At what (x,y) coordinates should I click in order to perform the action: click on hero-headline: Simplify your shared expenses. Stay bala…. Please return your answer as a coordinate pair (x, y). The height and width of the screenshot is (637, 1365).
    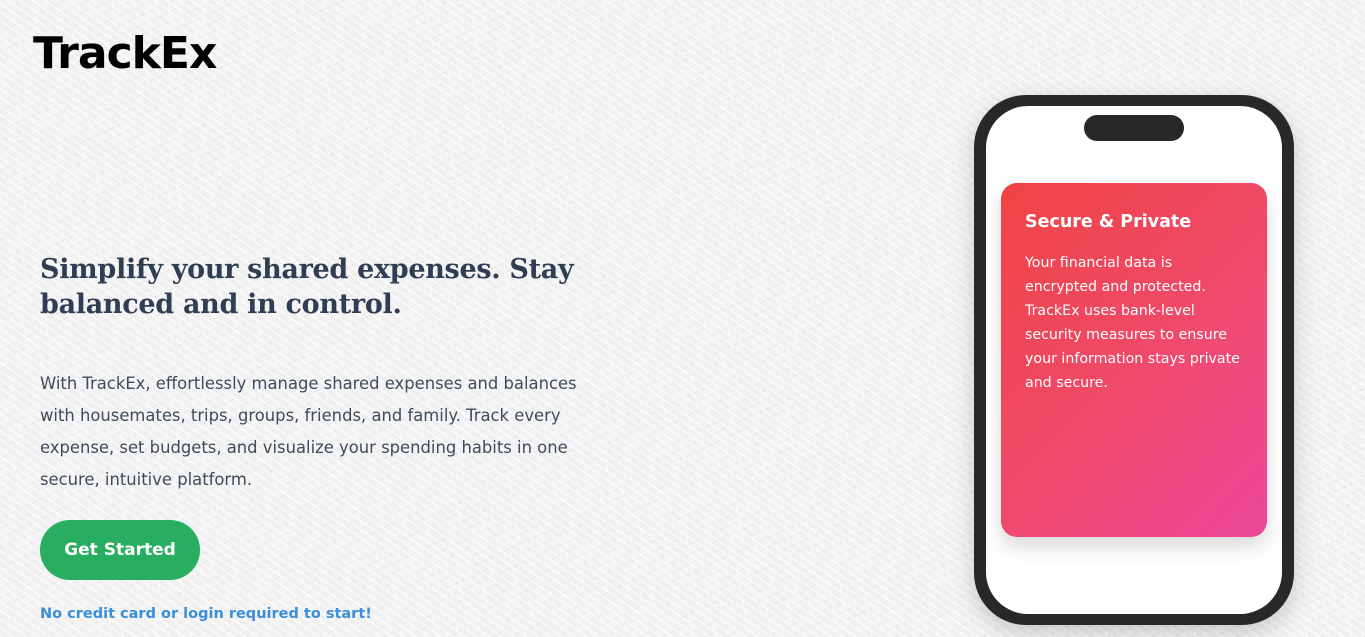
    Looking at the image, I should click on (307, 287).